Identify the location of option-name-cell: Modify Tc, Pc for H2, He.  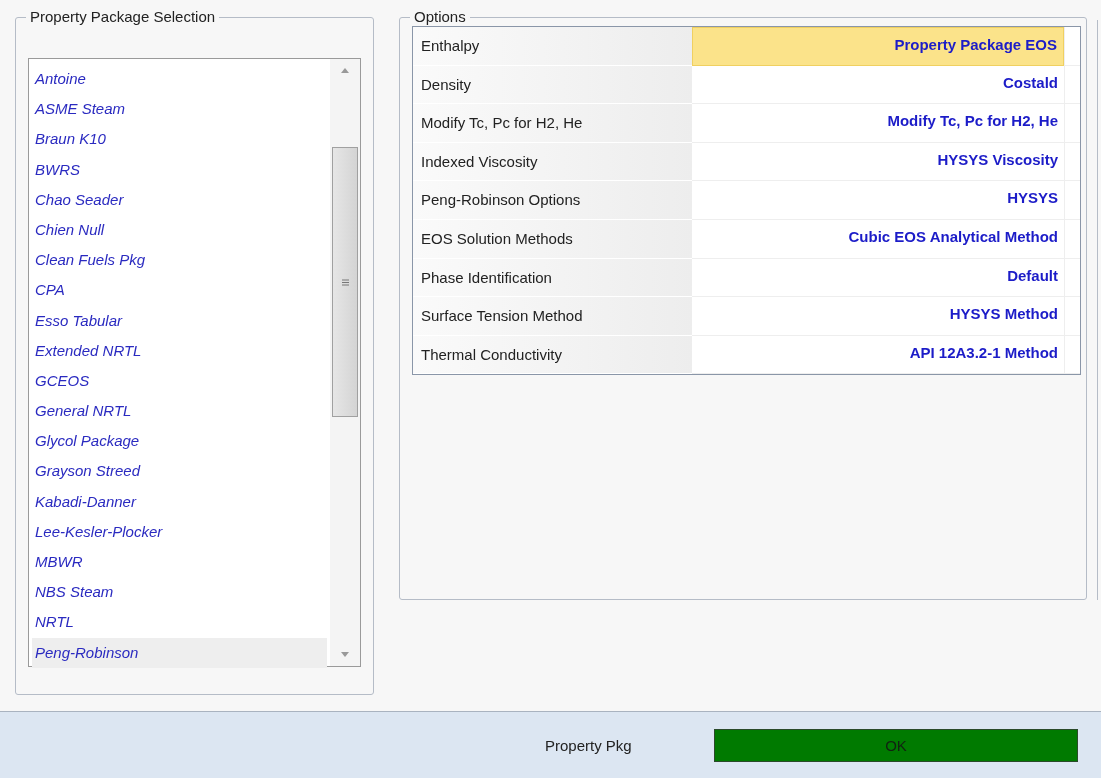
(552, 123).